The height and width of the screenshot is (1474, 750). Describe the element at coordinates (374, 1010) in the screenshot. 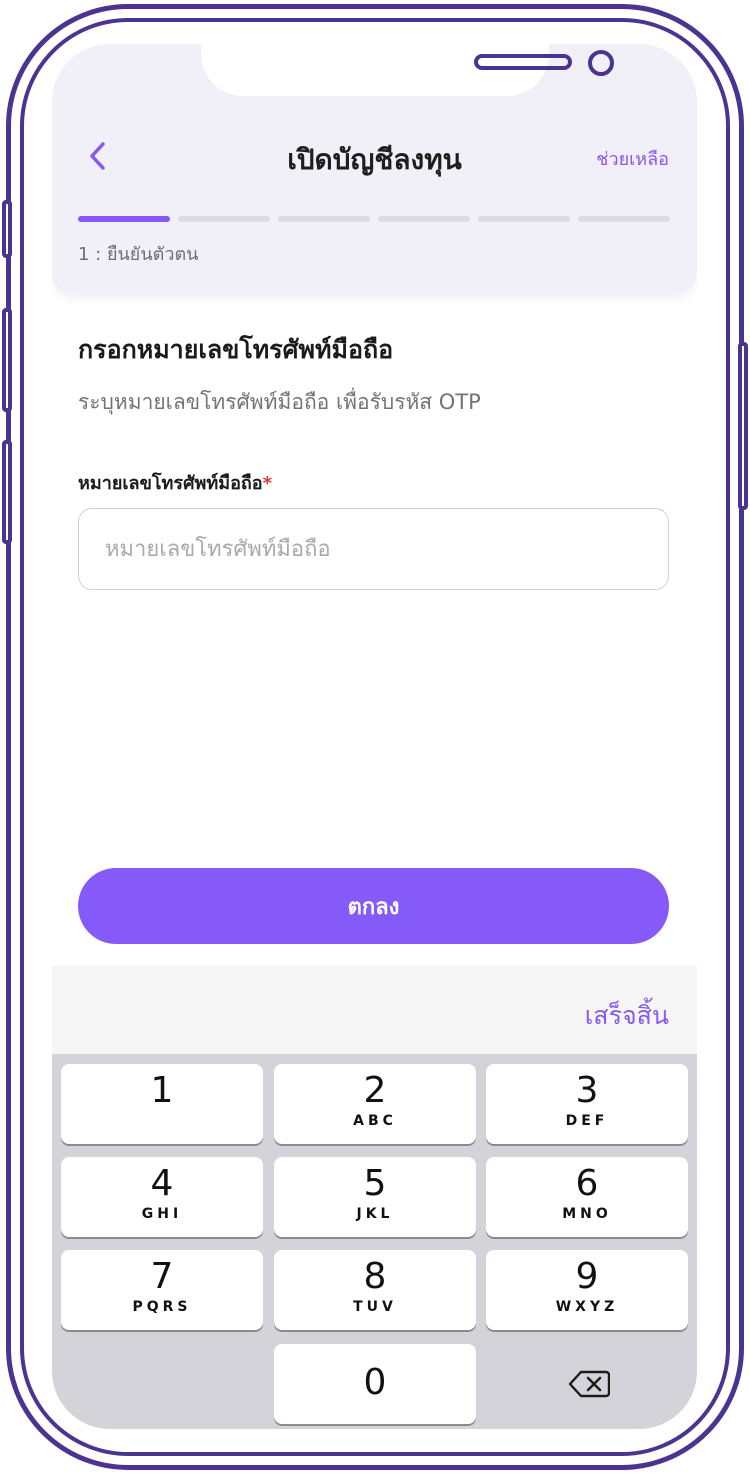

I see `keyboard-accessory-bar: เสร็จสิ้น` at that location.